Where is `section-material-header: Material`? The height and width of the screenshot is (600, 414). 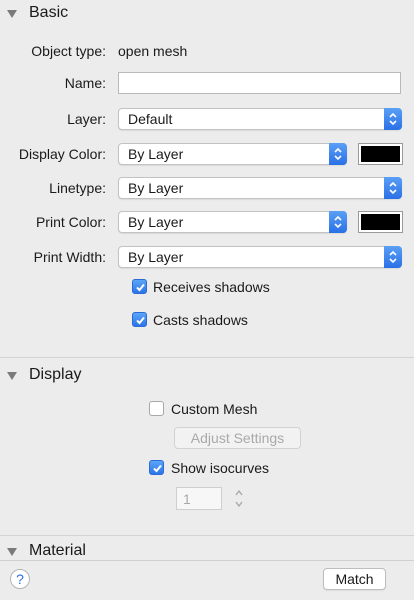
section-material-header: Material is located at coordinates (207, 549).